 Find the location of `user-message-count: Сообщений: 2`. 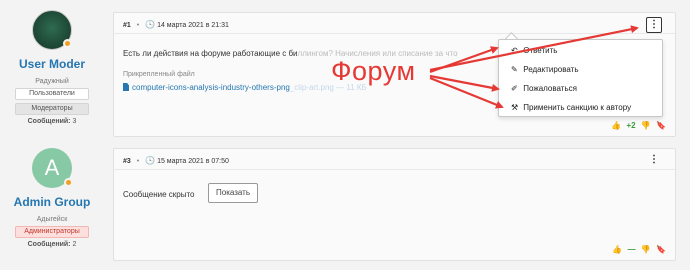

user-message-count: Сообщений: 2 is located at coordinates (52, 244).